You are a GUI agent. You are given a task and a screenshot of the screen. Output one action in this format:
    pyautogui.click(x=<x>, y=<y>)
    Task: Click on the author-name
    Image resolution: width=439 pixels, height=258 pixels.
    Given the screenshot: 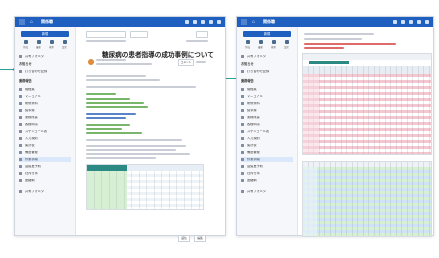 What is the action you would take?
    pyautogui.click(x=111, y=60)
    